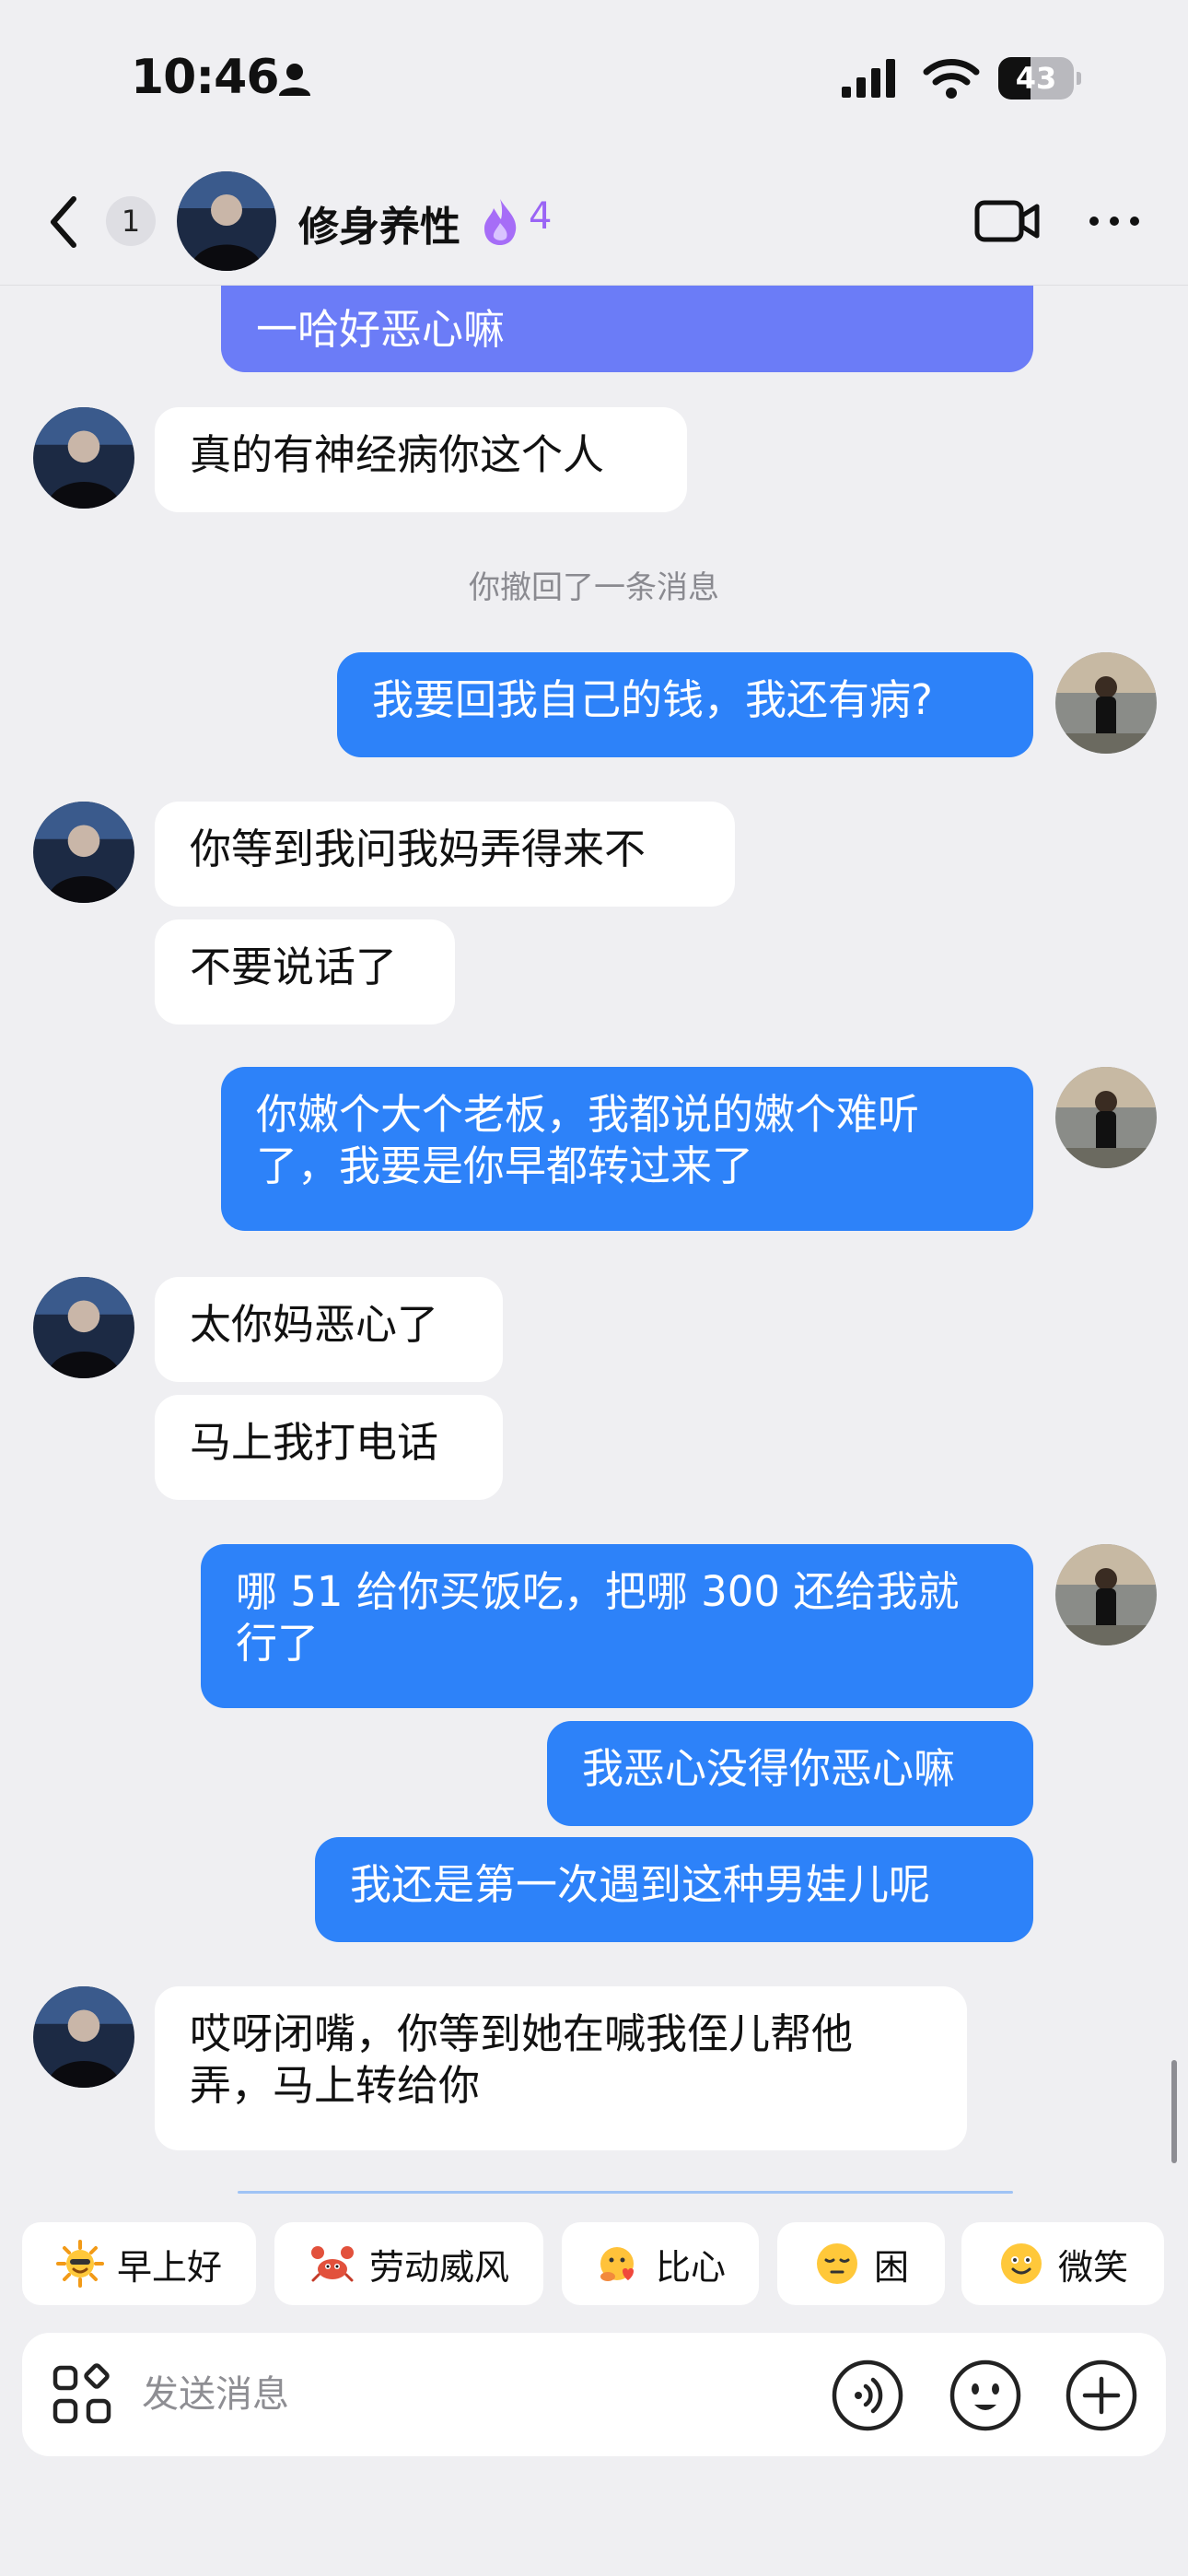  Describe the element at coordinates (561, 2068) in the screenshot. I see `message-bubble-incoming: 哎呀闭嘴，你等到她在喊我侄儿帮他 弄，马上转给你` at that location.